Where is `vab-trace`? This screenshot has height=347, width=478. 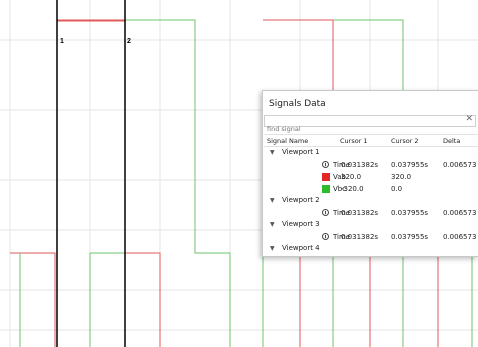
vab-trace is located at coordinates (91, 20).